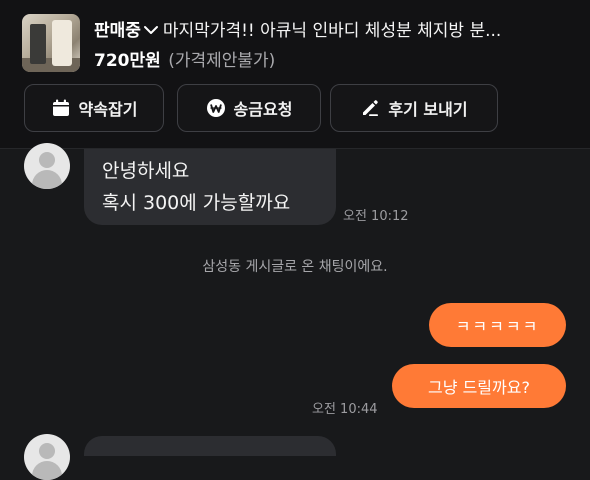  What do you see at coordinates (60, 107) in the screenshot?
I see `calendar-icon` at bounding box center [60, 107].